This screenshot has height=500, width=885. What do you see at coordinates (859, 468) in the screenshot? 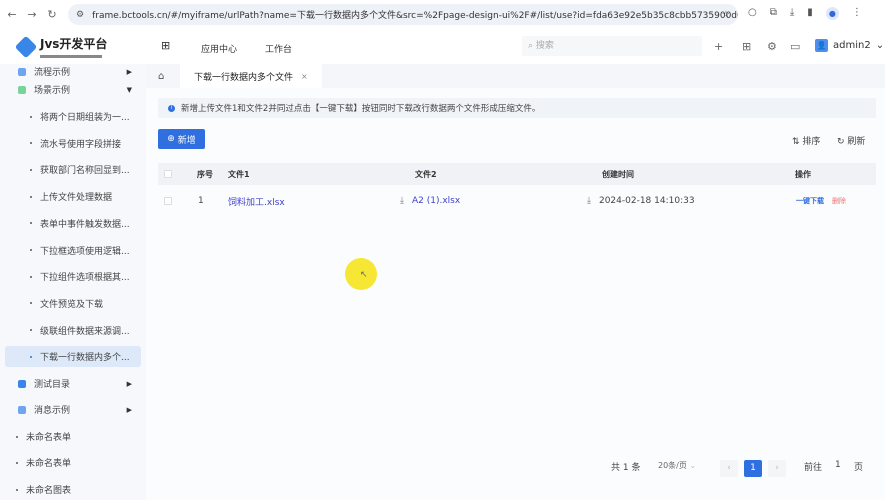
I see `page-unit: 页` at bounding box center [859, 468].